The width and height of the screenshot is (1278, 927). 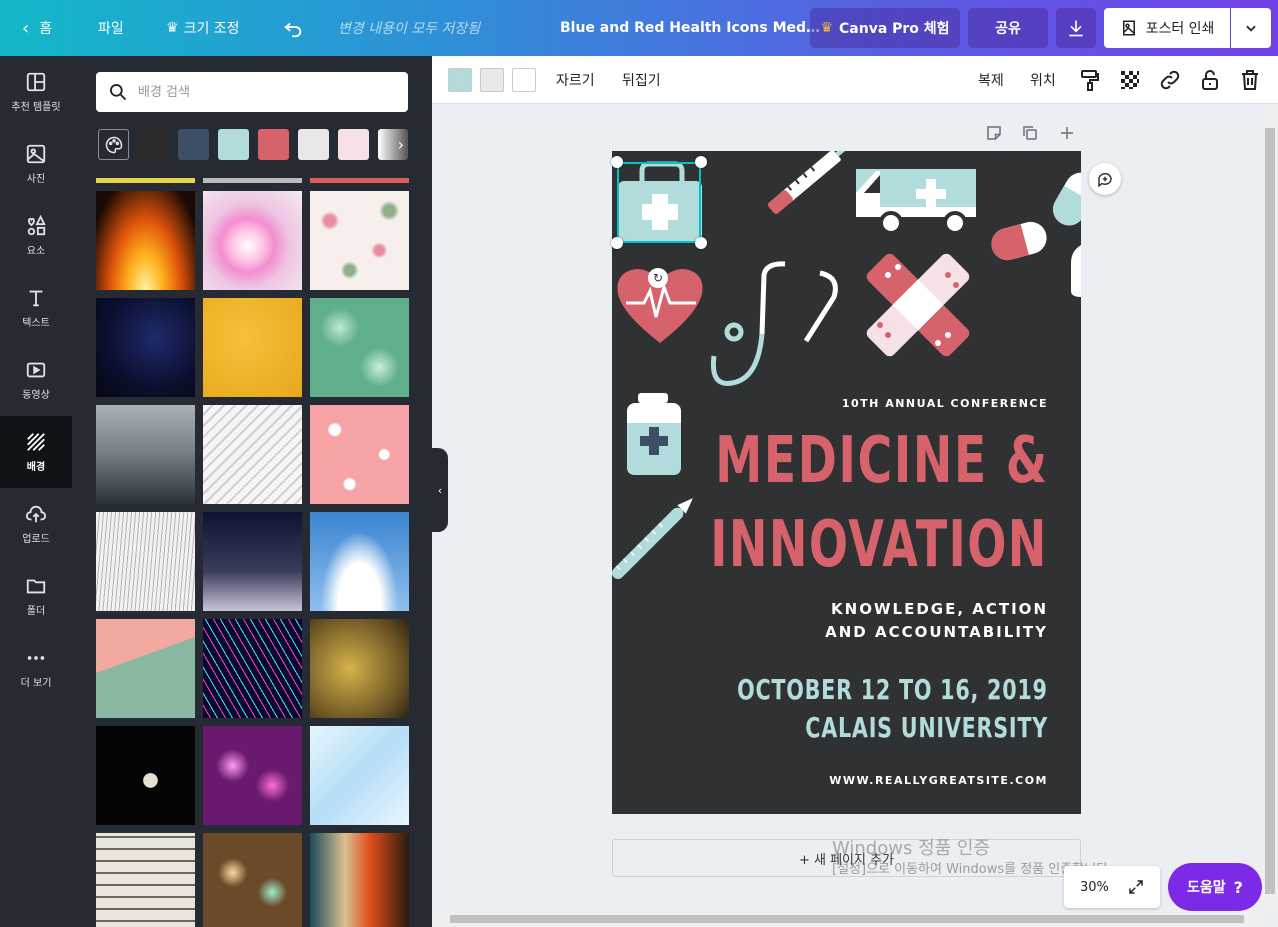 I want to click on save-status: 변경 내용이 모두 저장됨, so click(x=409, y=29).